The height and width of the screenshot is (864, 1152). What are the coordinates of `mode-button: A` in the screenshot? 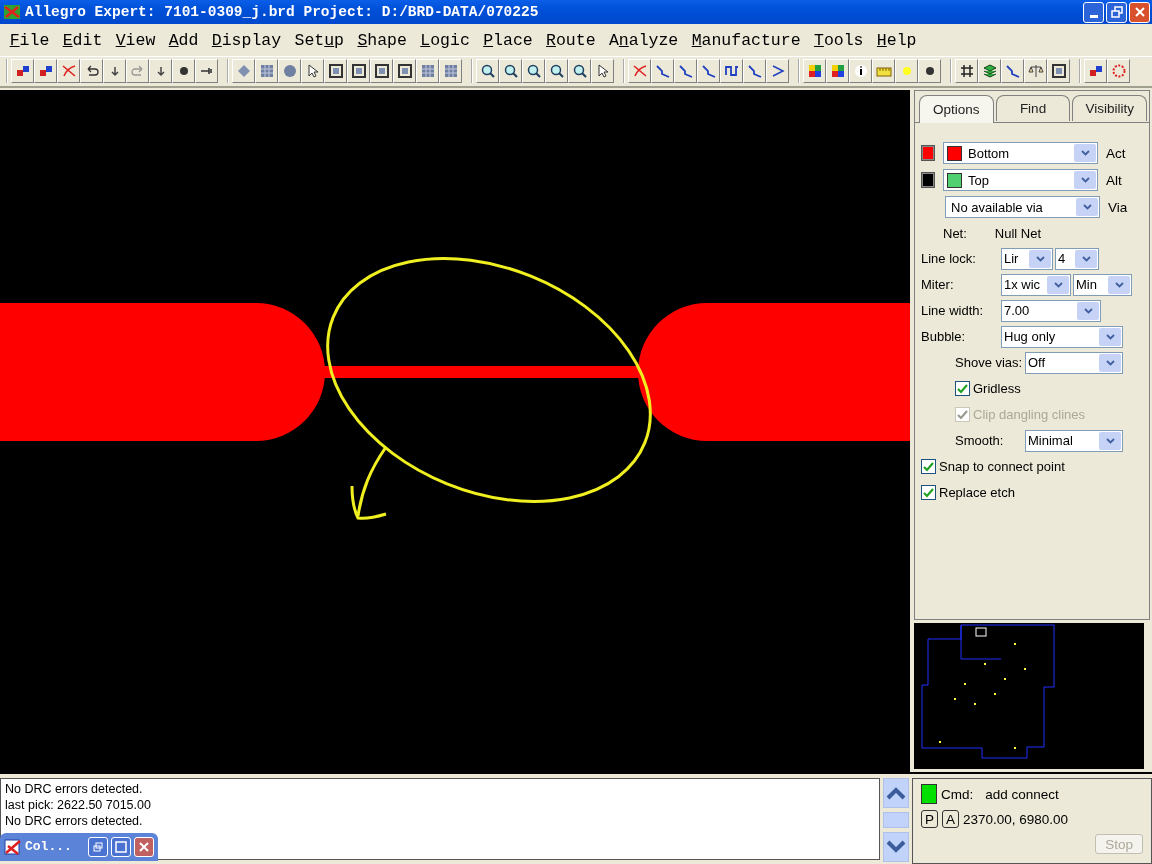 It's located at (951, 819).